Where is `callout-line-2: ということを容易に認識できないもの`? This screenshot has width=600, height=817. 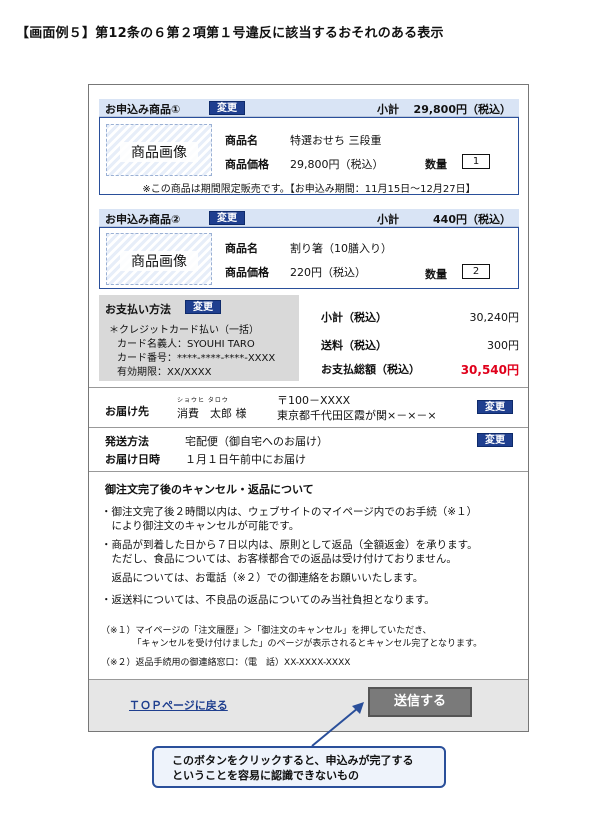 callout-line-2: ということを容易に認識できないもの is located at coordinates (265, 775).